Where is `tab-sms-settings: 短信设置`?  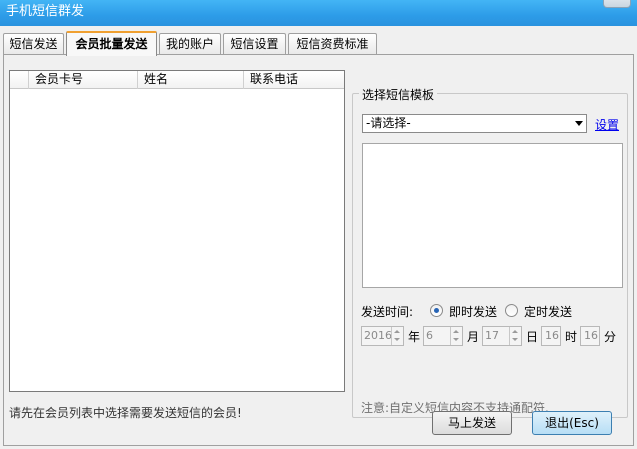 tab-sms-settings: 短信设置 is located at coordinates (254, 44).